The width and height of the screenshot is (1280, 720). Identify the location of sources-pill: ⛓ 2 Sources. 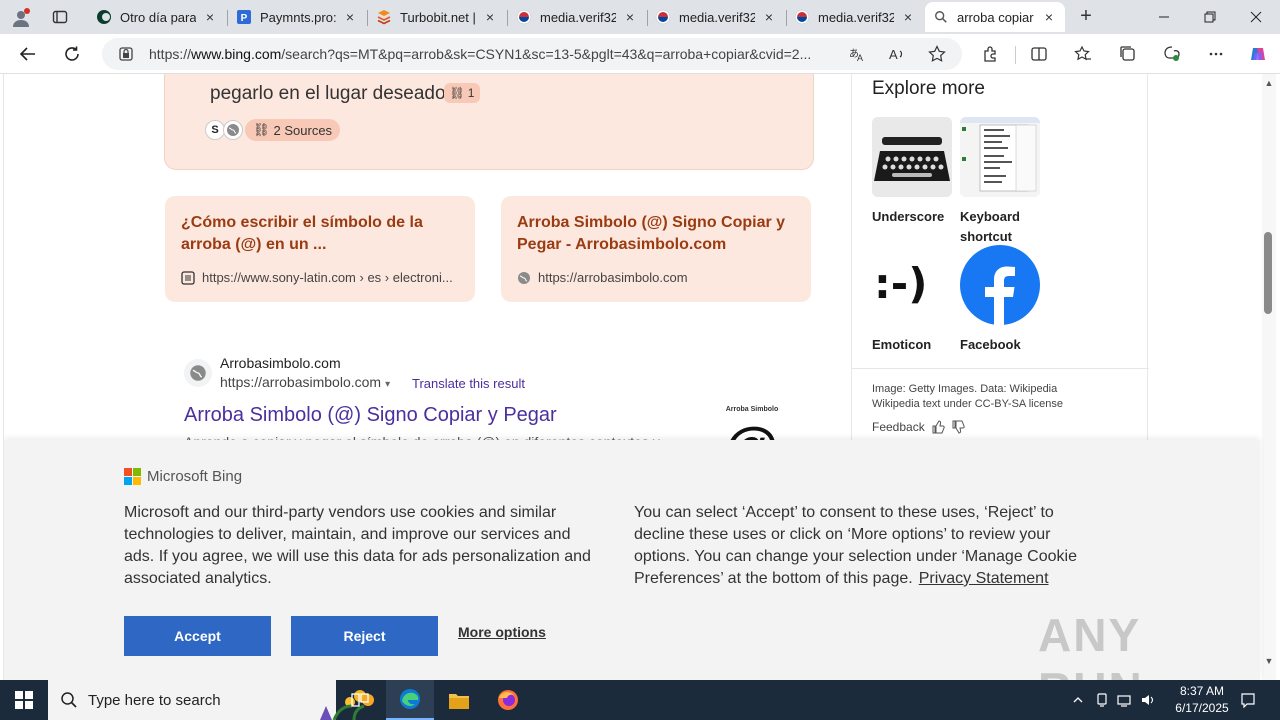
(293, 130).